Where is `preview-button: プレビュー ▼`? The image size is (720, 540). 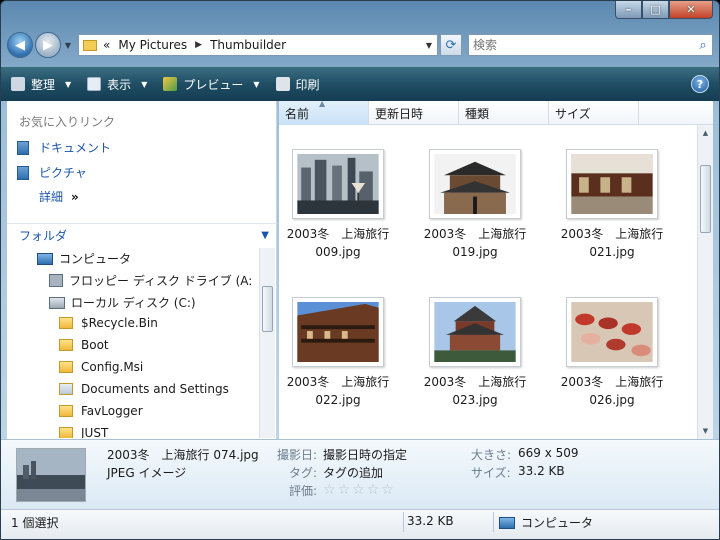 preview-button: プレビュー ▼ is located at coordinates (211, 84).